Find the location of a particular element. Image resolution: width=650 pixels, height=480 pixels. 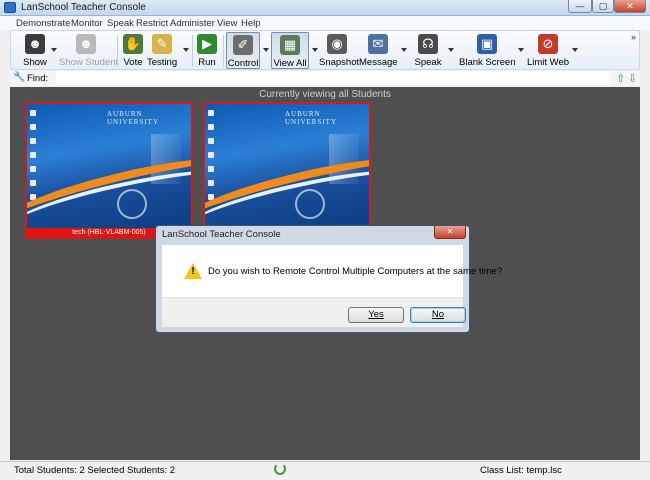

blank-screen-icon: ▣ is located at coordinates (487, 44).